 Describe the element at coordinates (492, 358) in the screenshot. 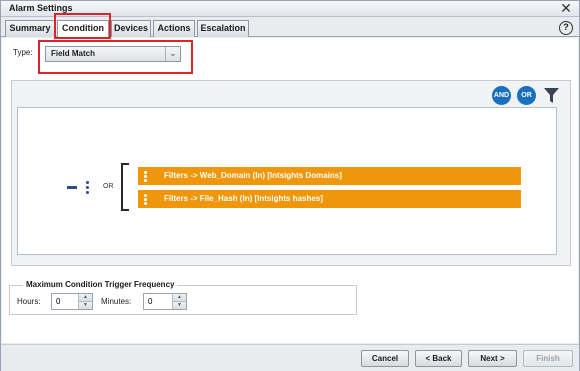

I see `next-button: Next >` at that location.